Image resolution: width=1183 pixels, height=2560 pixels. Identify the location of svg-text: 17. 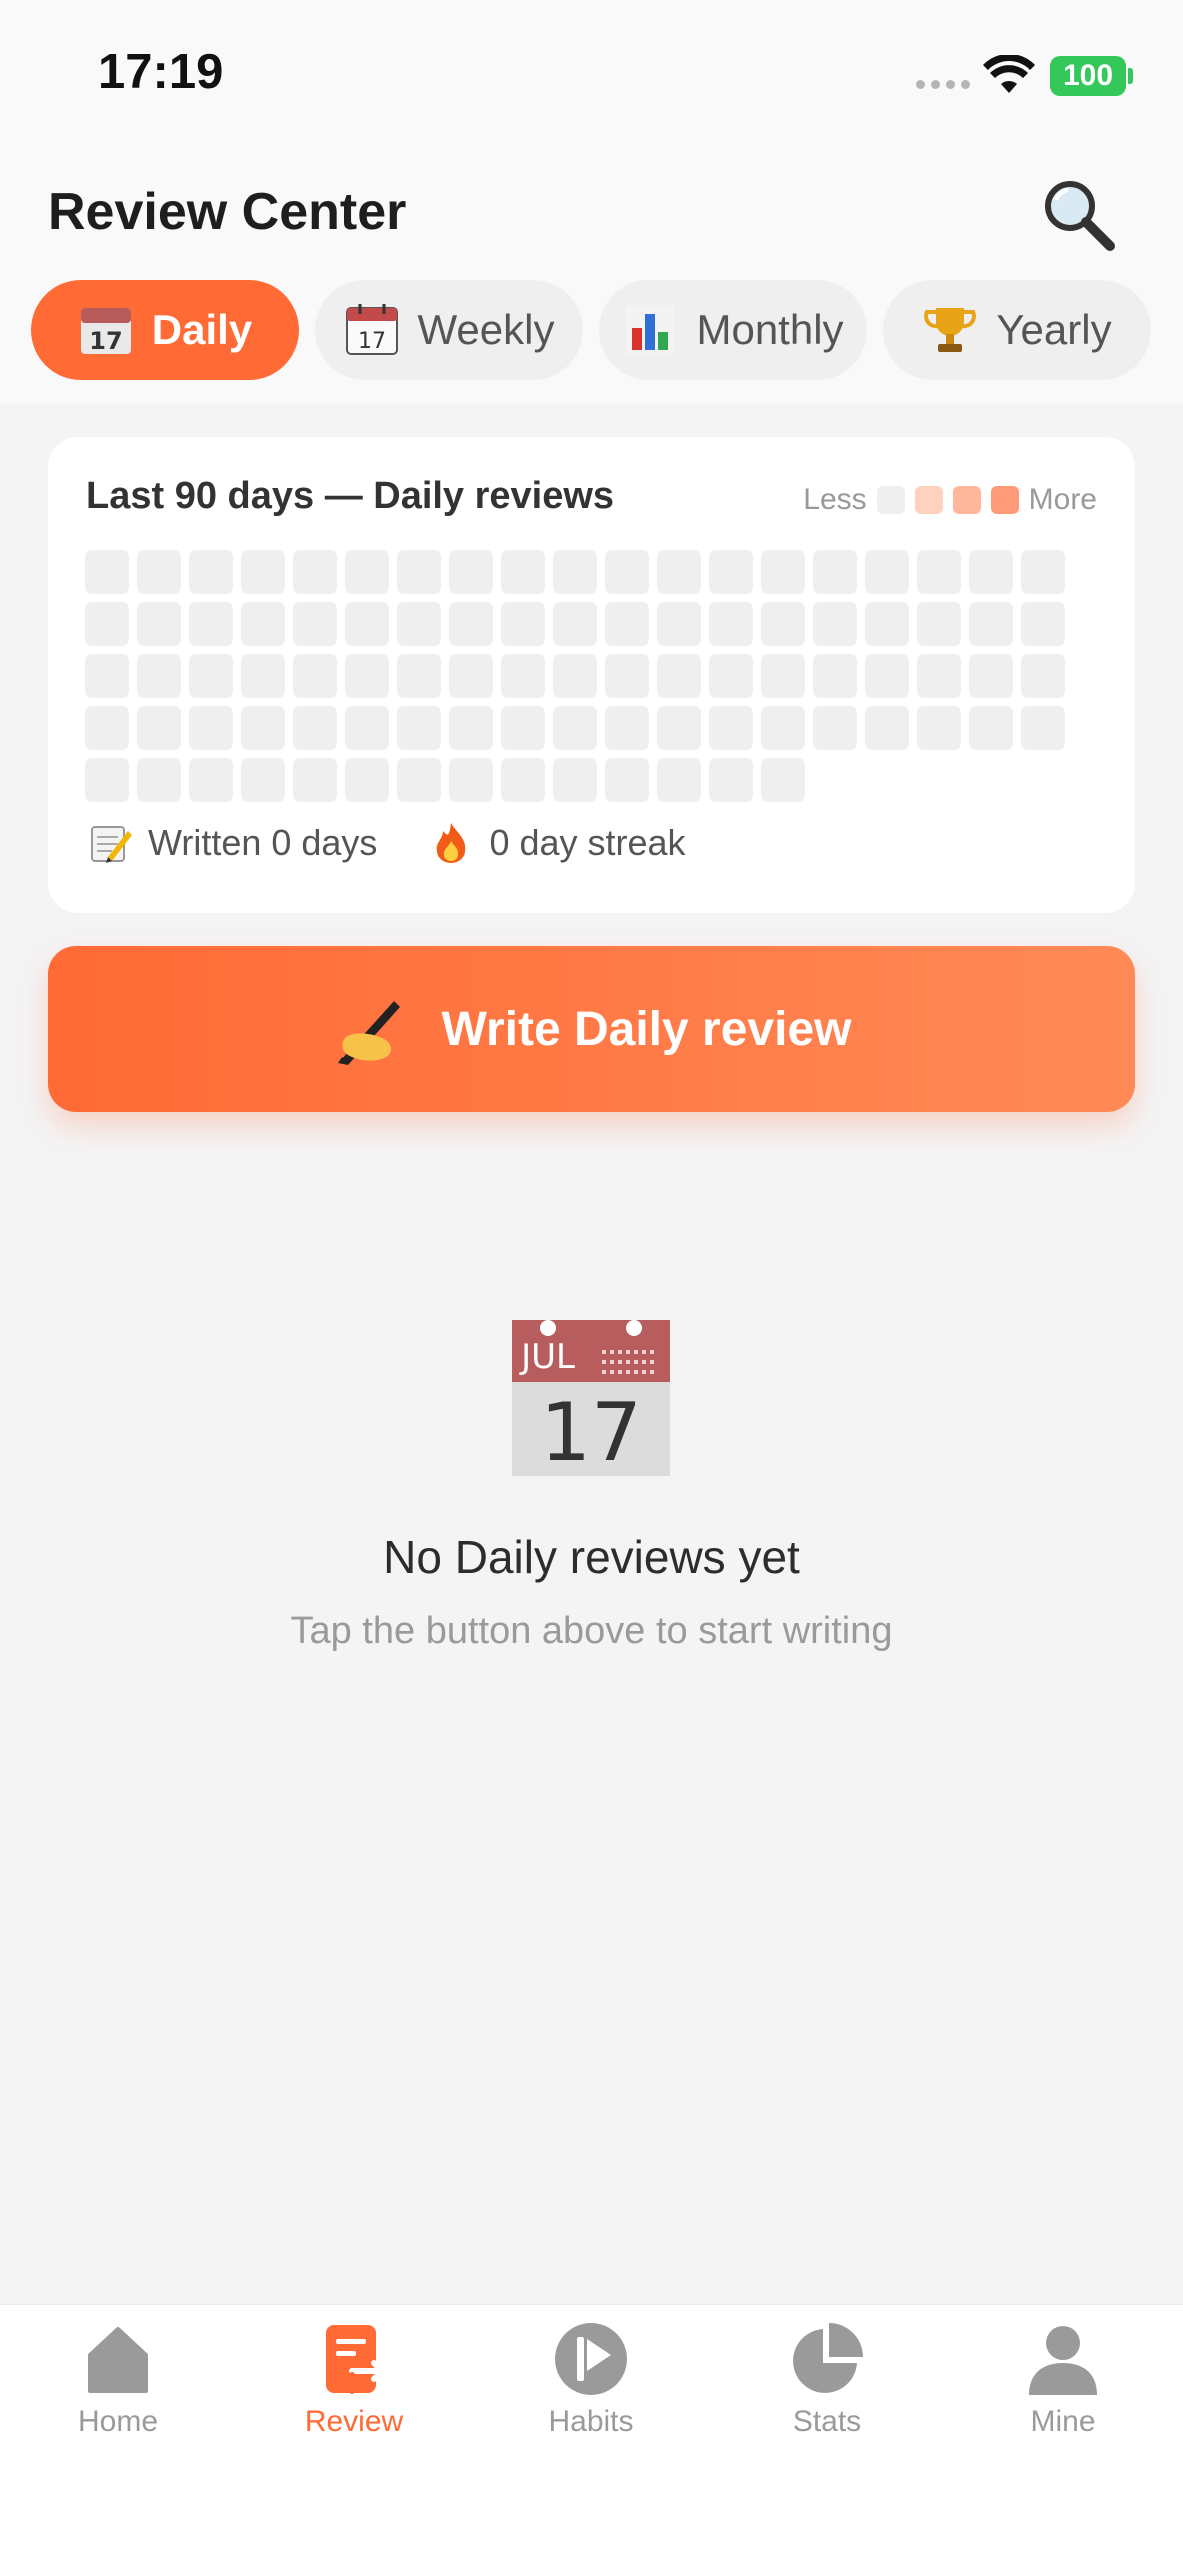
(372, 341).